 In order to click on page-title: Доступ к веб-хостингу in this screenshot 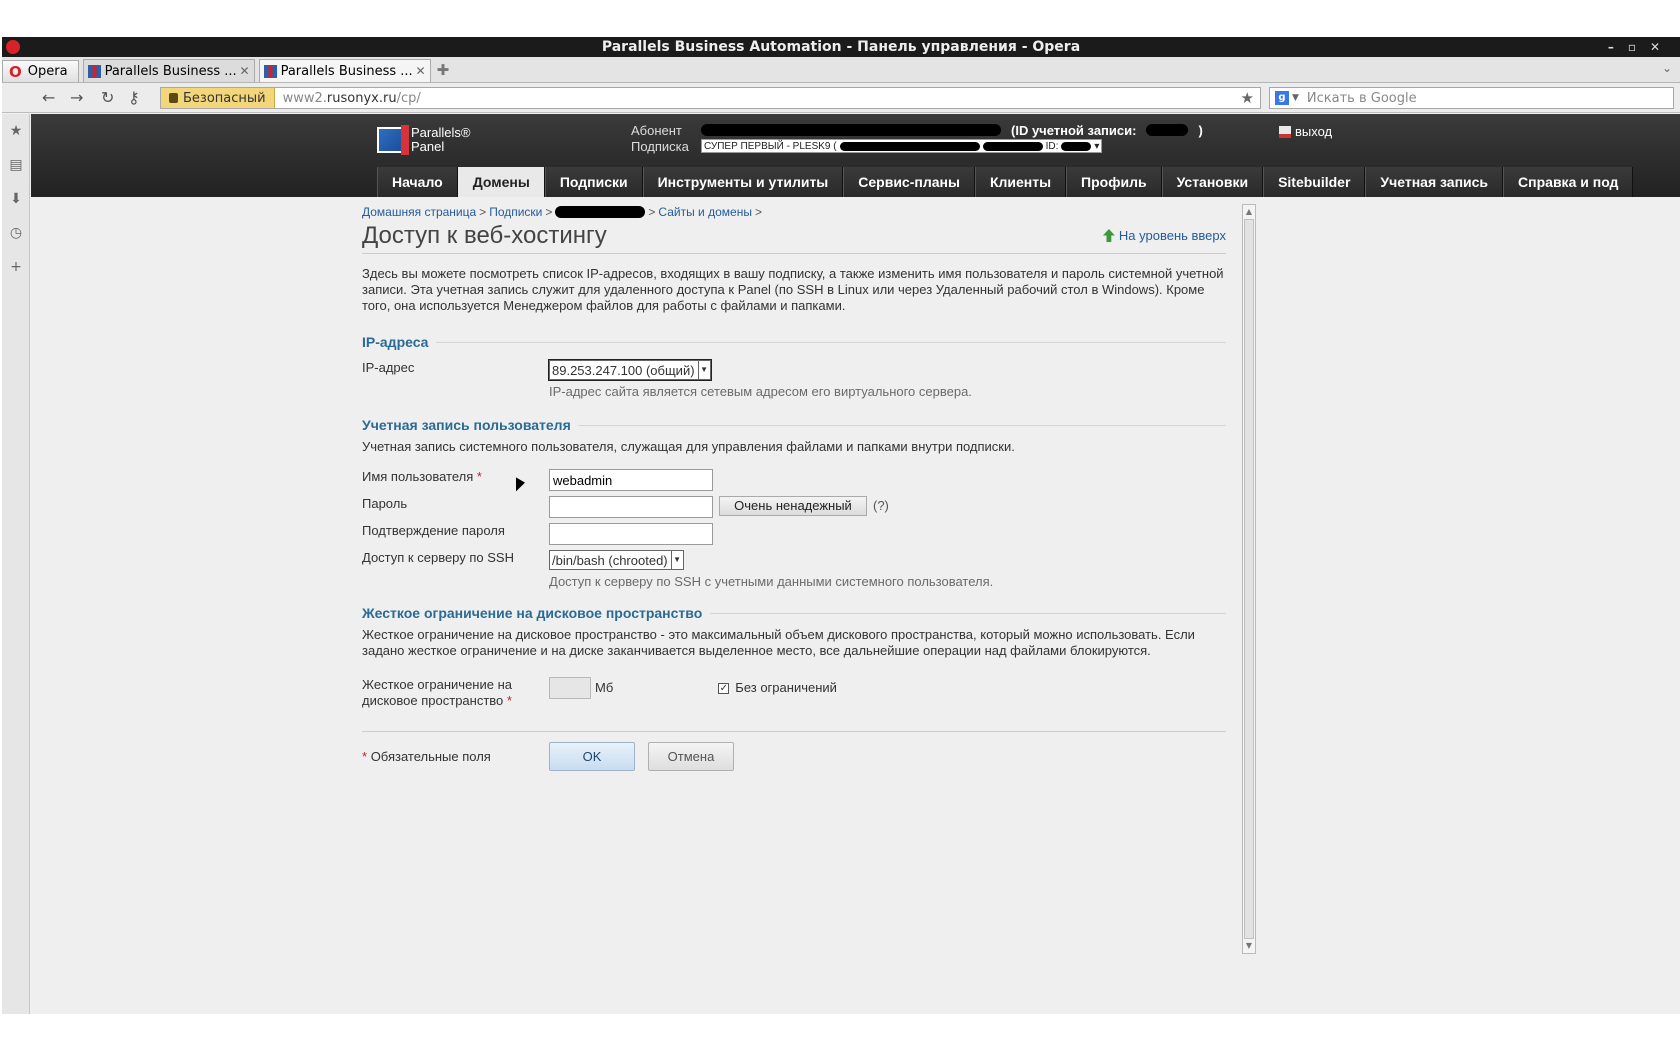, I will do `click(794, 238)`.